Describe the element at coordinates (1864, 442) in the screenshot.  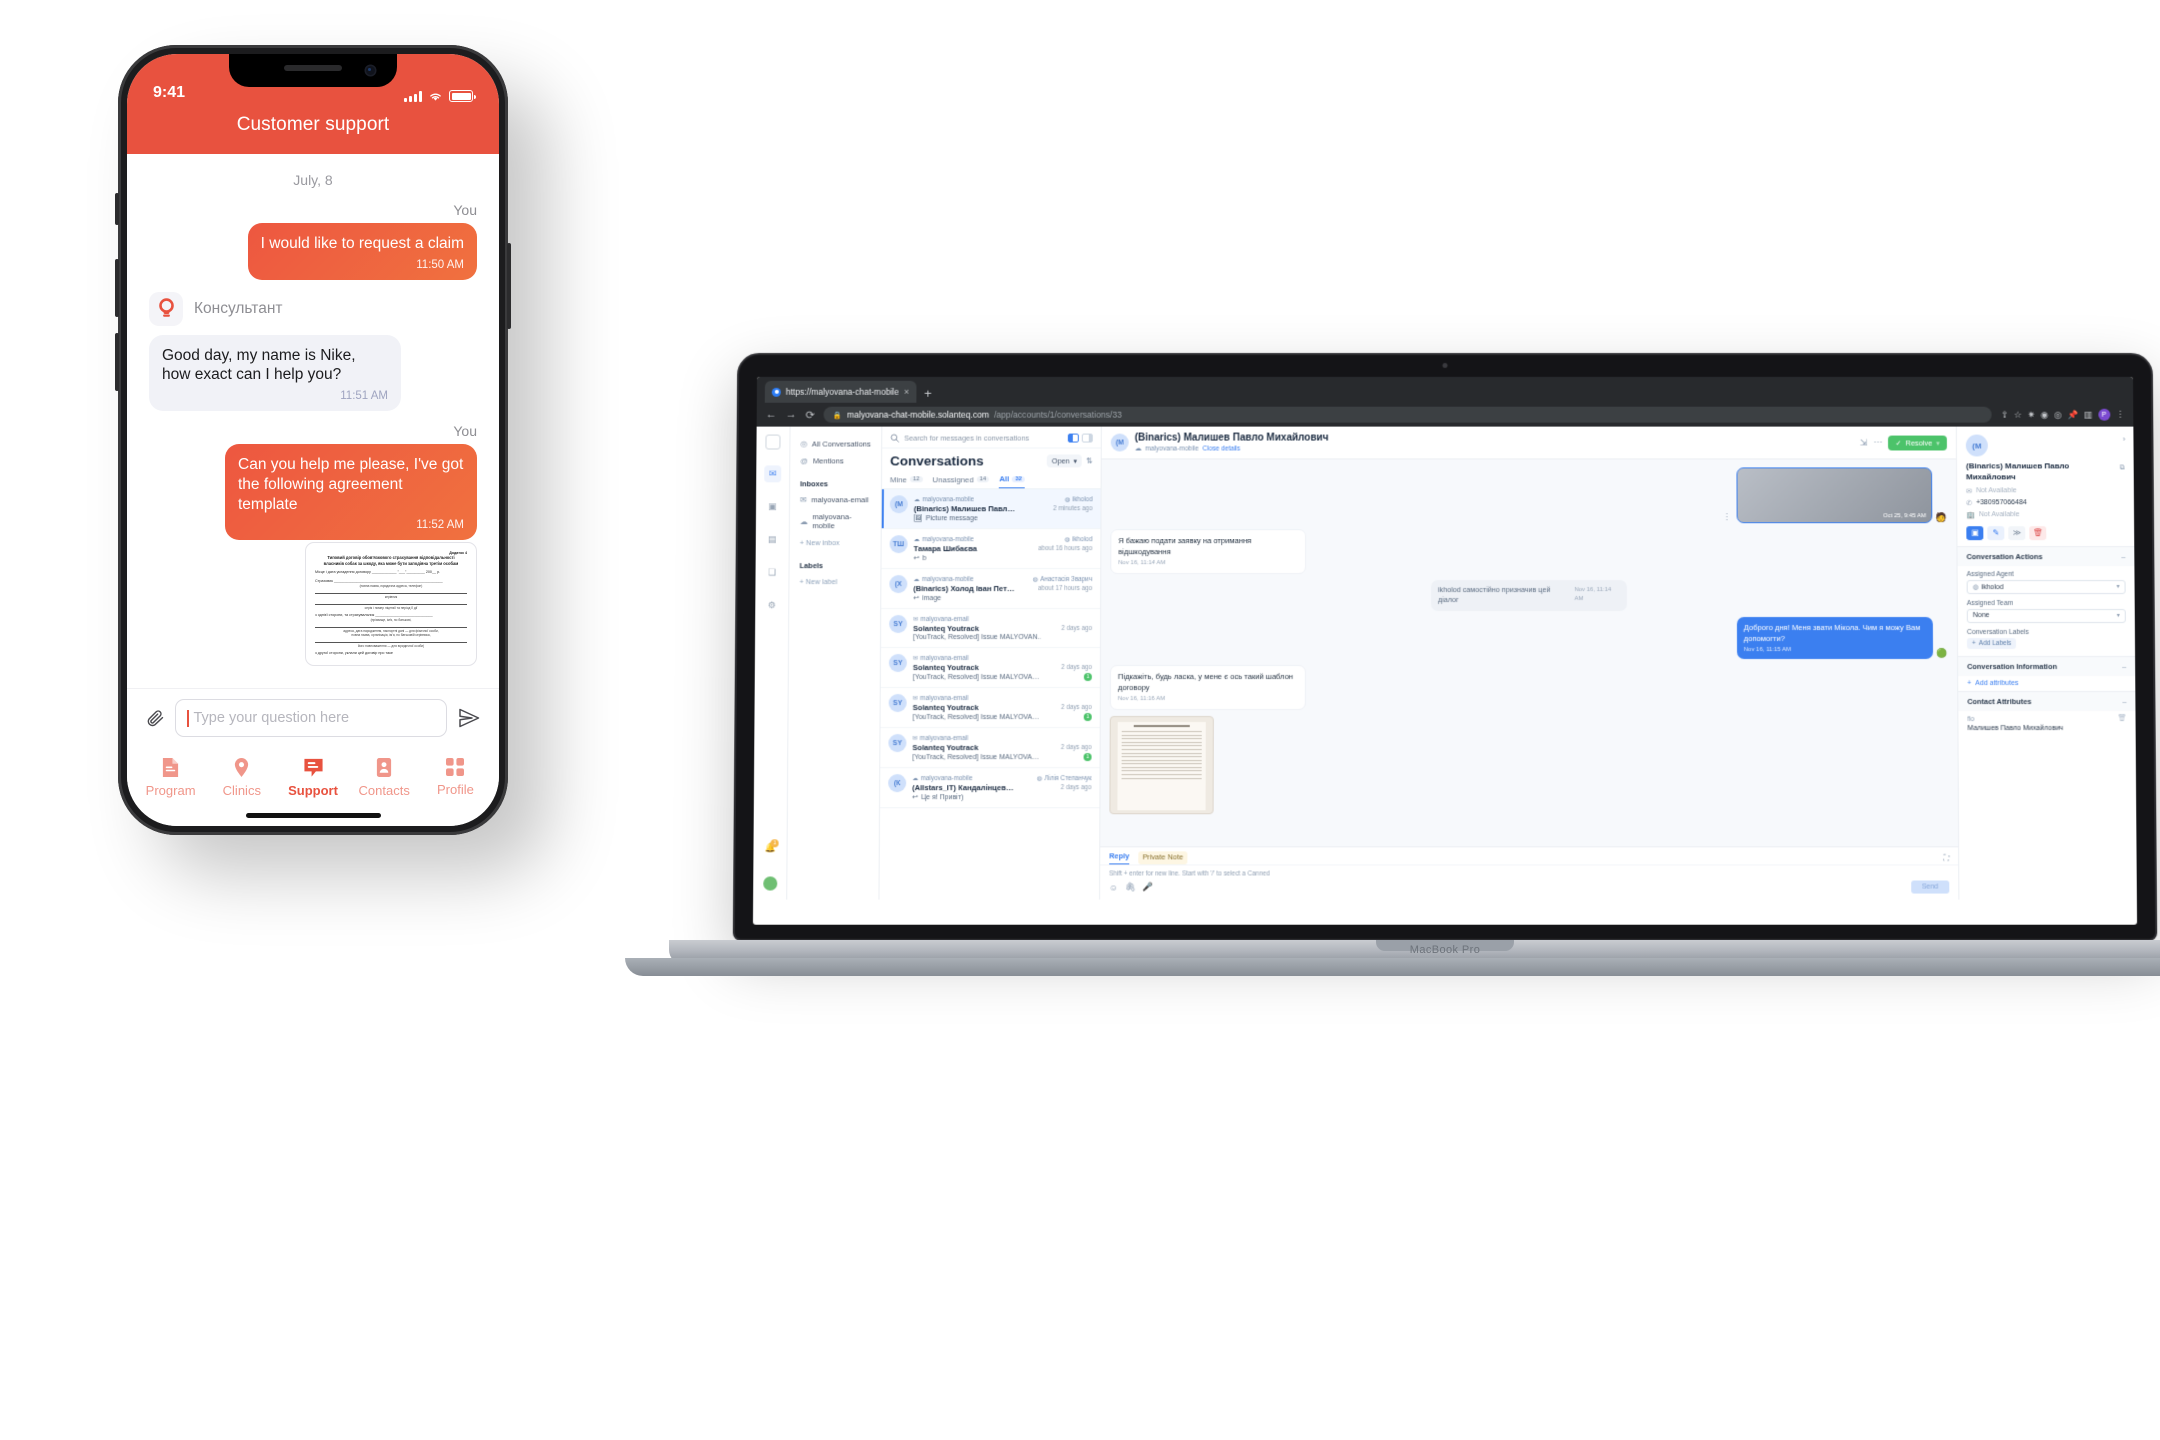
I see `mute-icon: ⇲` at that location.